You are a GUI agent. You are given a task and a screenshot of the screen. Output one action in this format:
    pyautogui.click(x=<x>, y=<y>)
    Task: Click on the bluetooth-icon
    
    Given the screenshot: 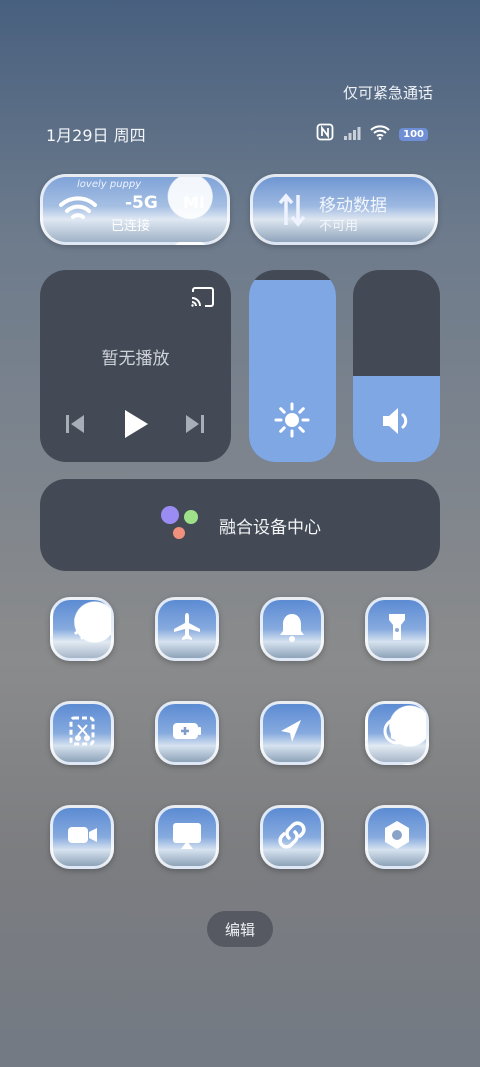 What is the action you would take?
    pyautogui.click(x=82, y=629)
    